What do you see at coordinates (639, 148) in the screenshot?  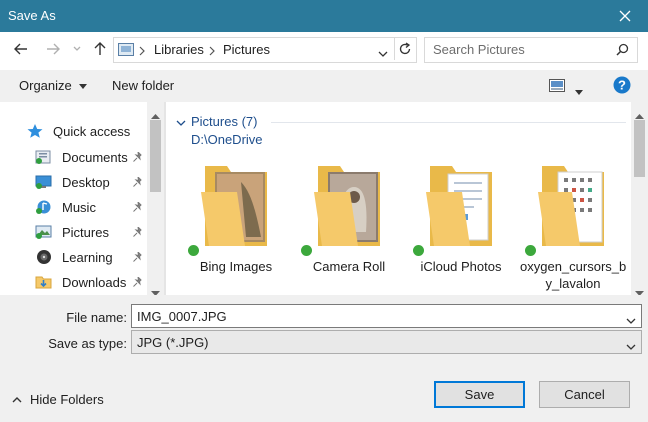 I see `content-scrollbar-thumb` at bounding box center [639, 148].